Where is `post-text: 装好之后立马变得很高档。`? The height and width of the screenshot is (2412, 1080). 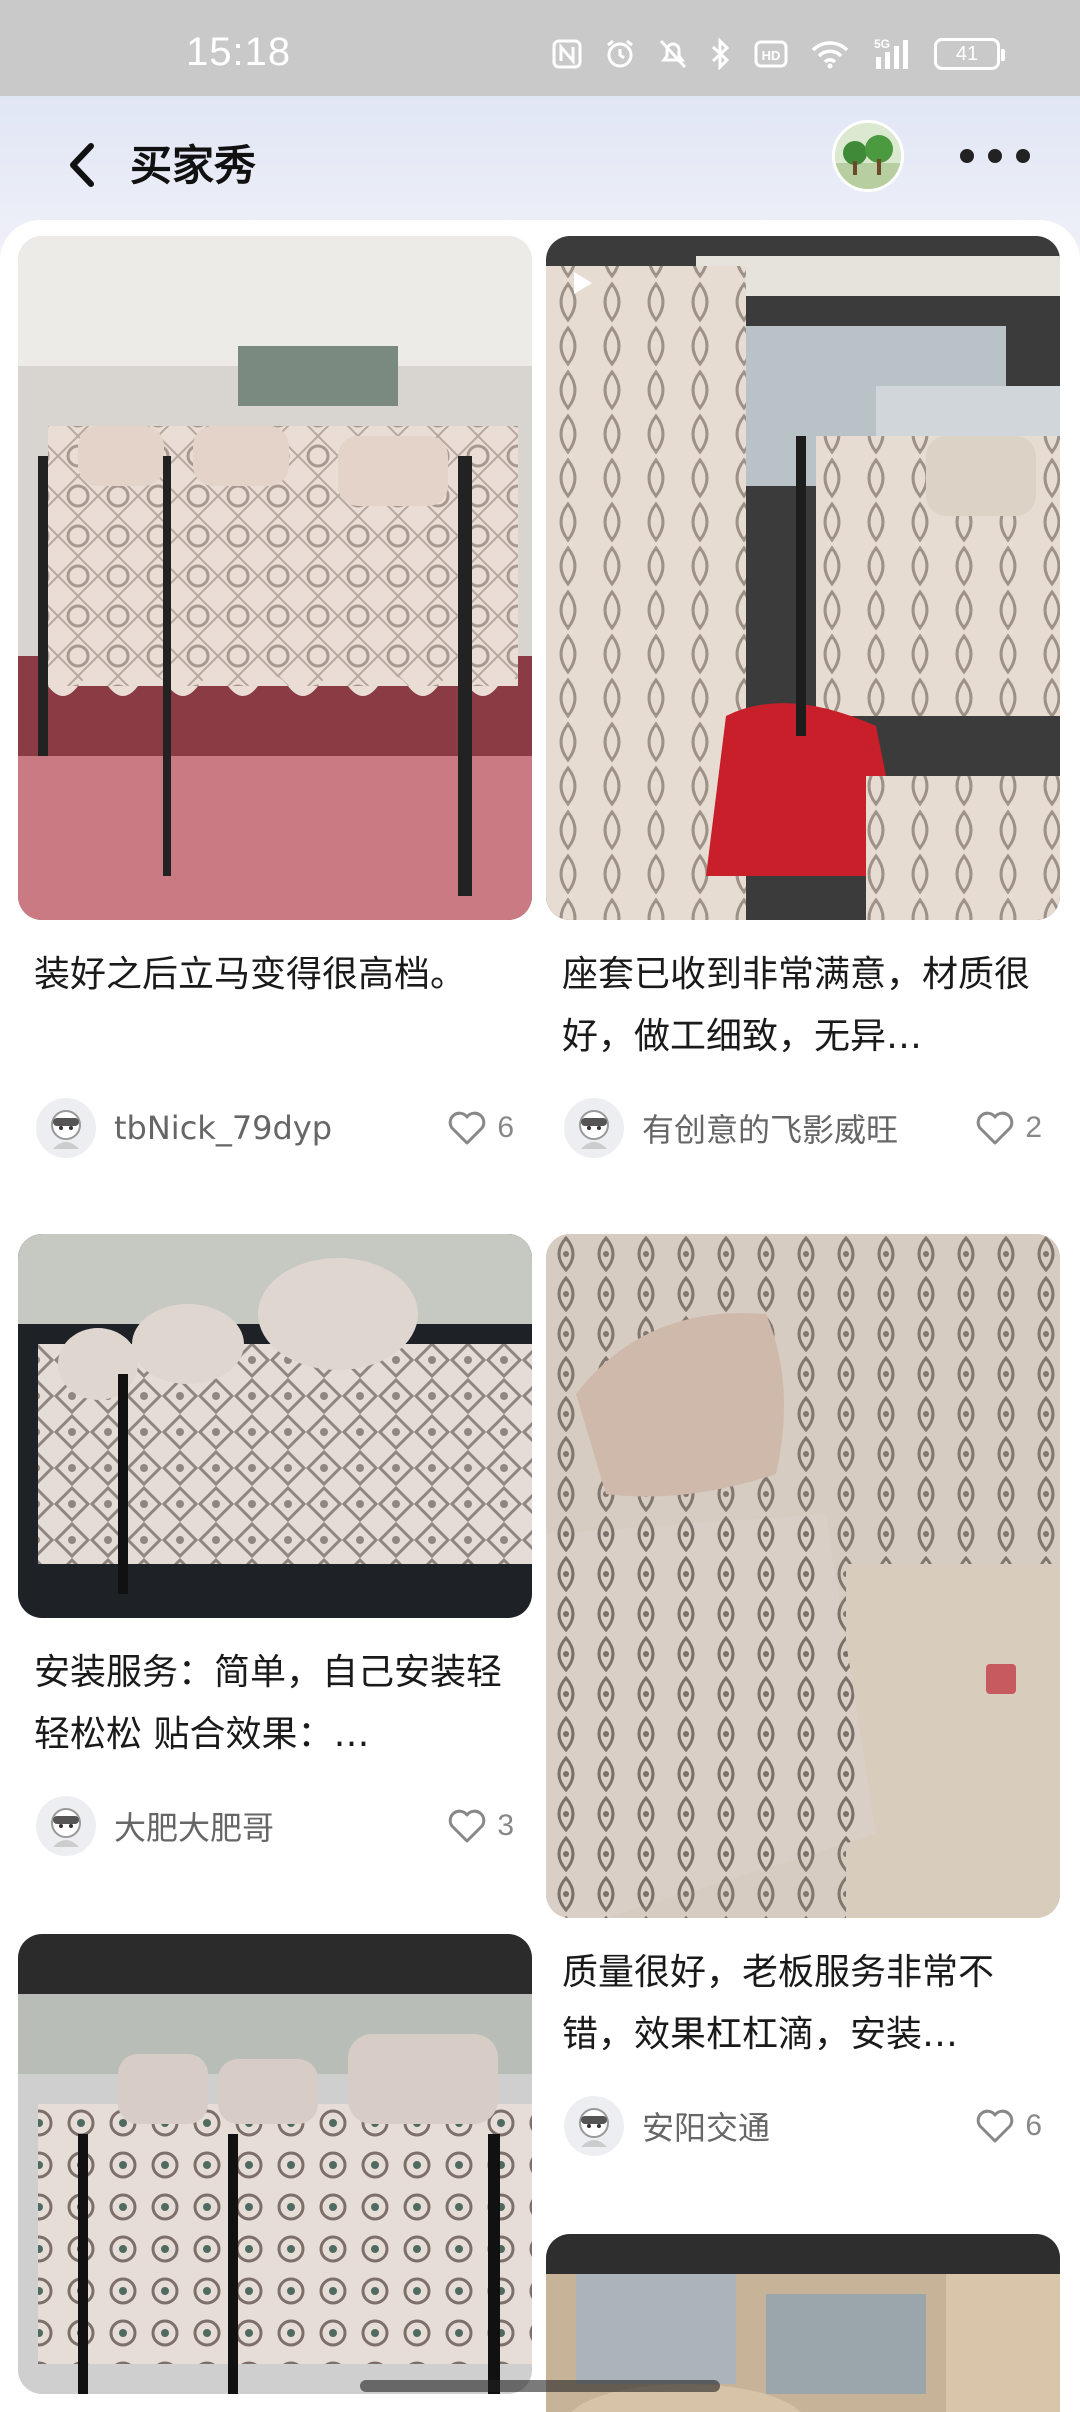 post-text: 装好之后立马变得很高档。 is located at coordinates (250, 974).